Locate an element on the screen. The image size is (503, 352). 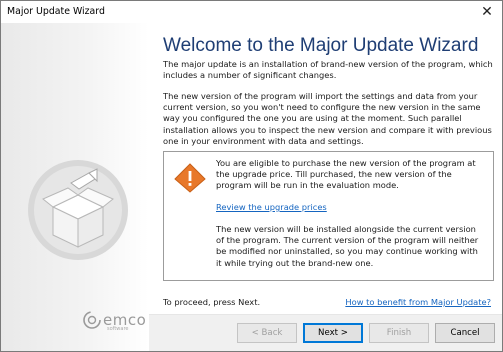
cancel-button: Cancel is located at coordinates (465, 333).